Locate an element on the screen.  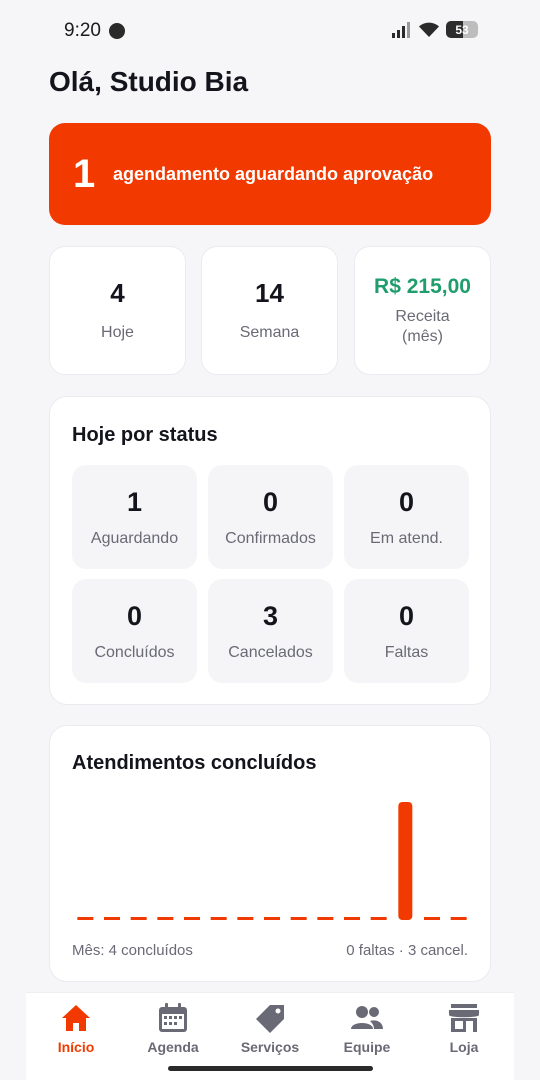
stat-value: 4 is located at coordinates (117, 293).